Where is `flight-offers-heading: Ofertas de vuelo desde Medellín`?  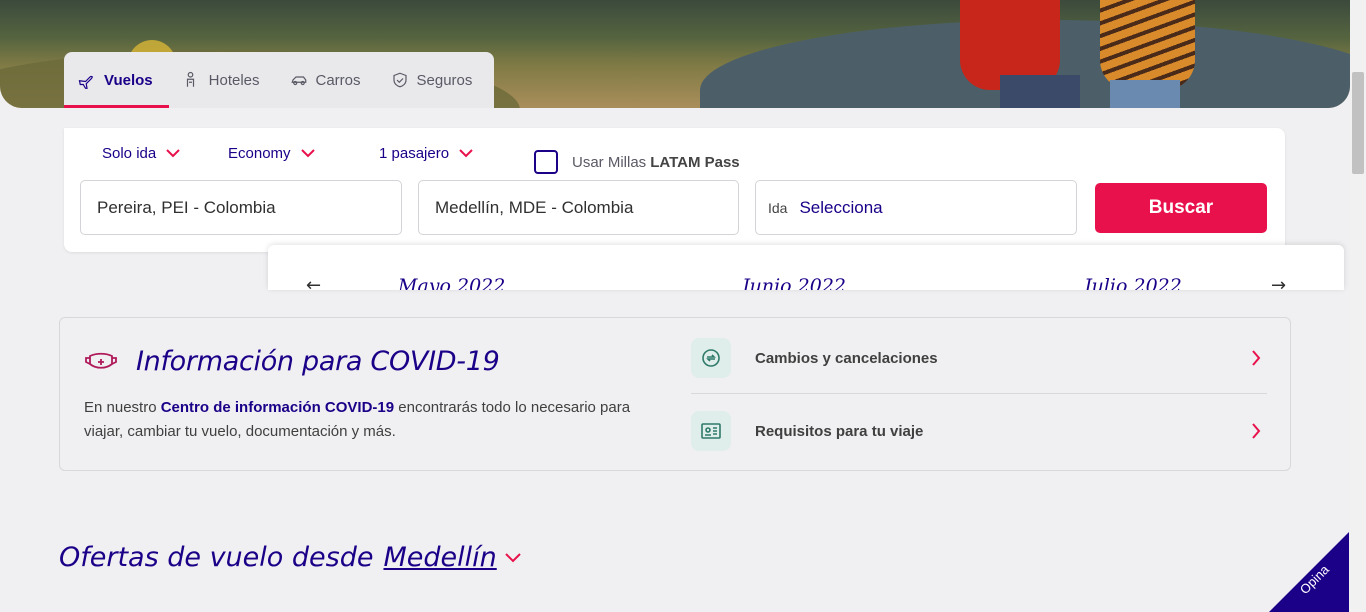 flight-offers-heading: Ofertas de vuelo desde Medellín is located at coordinates (290, 557).